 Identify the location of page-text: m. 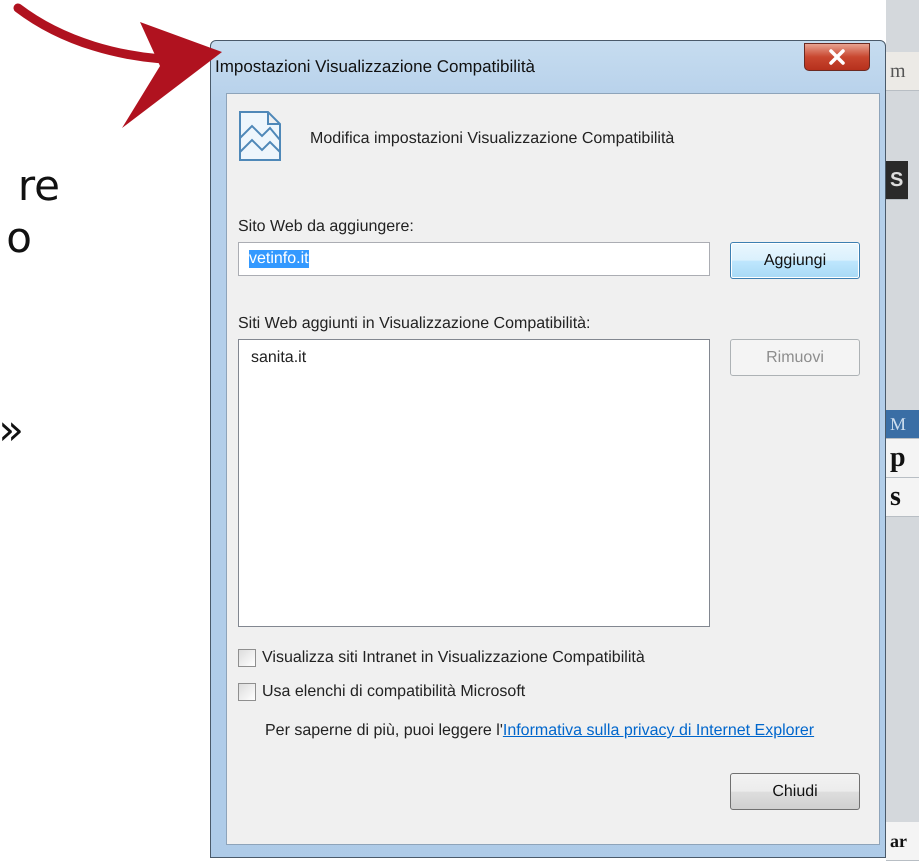
(902, 71).